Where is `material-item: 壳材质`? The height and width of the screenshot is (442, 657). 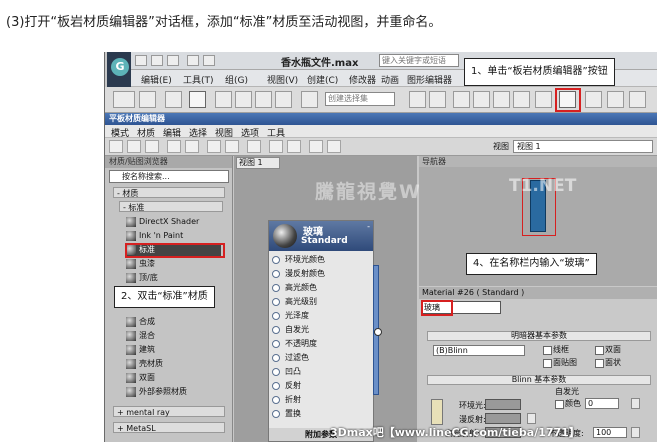 material-item: 壳材质 is located at coordinates (173, 364).